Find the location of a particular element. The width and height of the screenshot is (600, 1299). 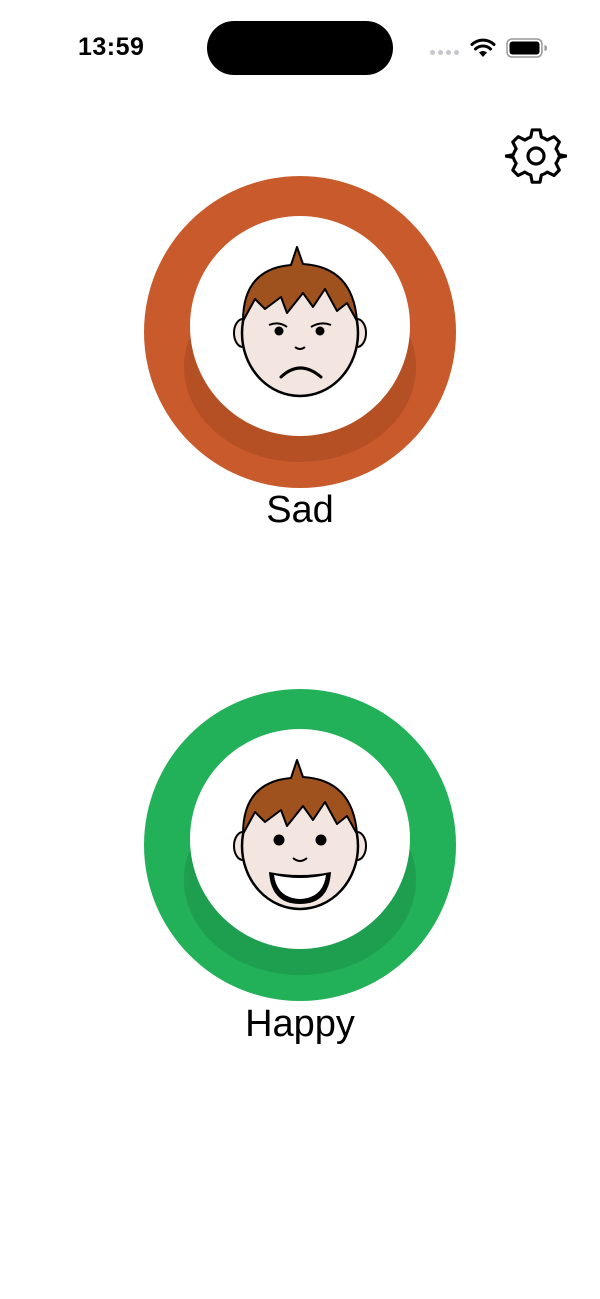

happy-mood-button is located at coordinates (300, 845).